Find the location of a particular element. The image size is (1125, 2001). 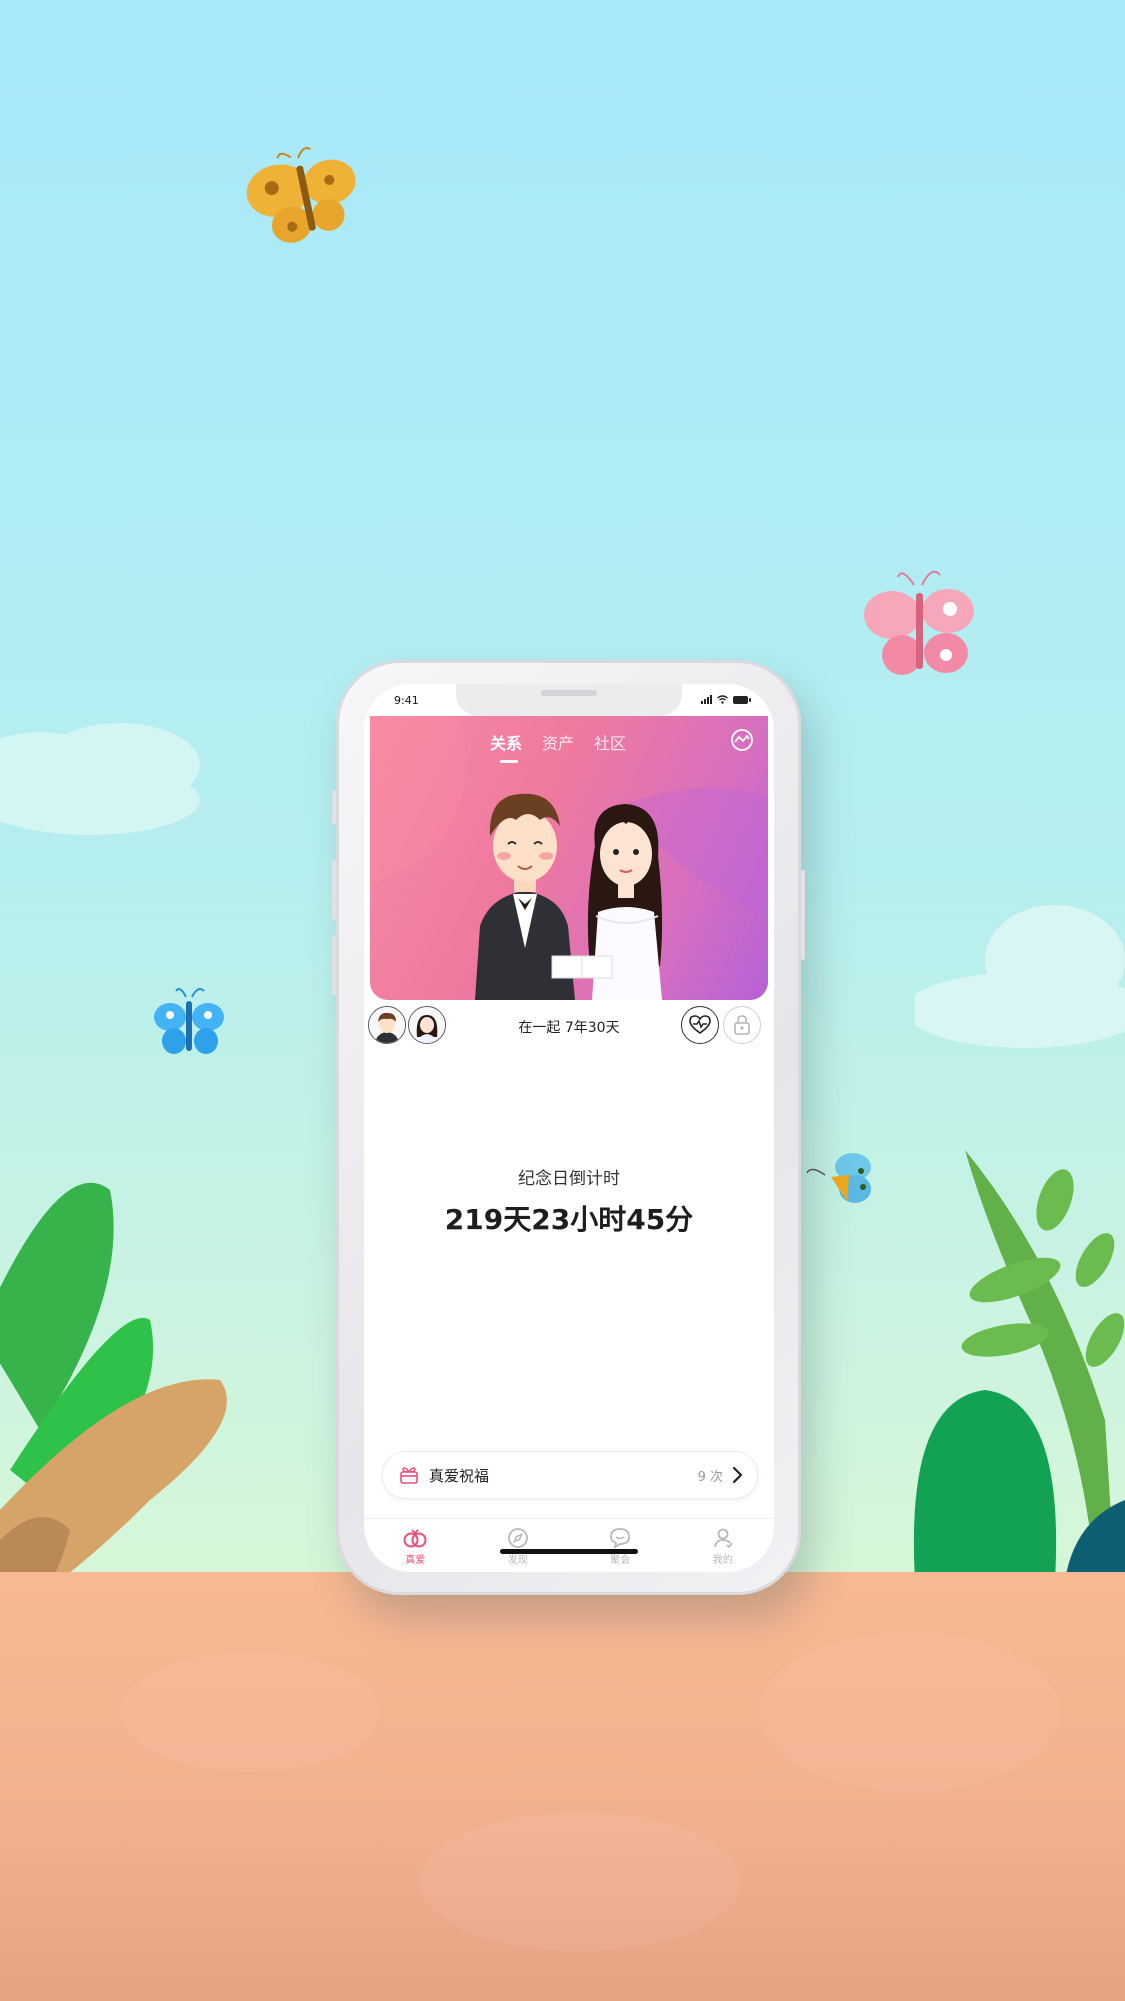

hero-banner: 关系 资产 社区 is located at coordinates (569, 858).